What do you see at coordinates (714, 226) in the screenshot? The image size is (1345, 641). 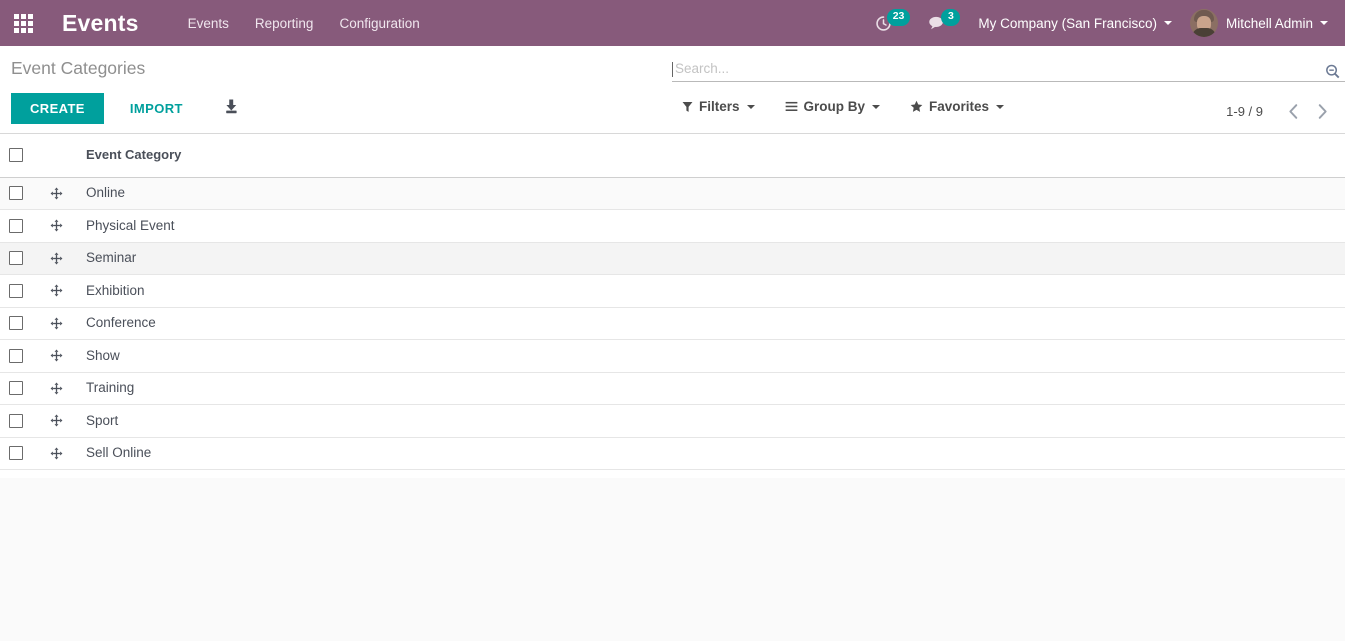 I see `row-name-cell: Physical Event` at bounding box center [714, 226].